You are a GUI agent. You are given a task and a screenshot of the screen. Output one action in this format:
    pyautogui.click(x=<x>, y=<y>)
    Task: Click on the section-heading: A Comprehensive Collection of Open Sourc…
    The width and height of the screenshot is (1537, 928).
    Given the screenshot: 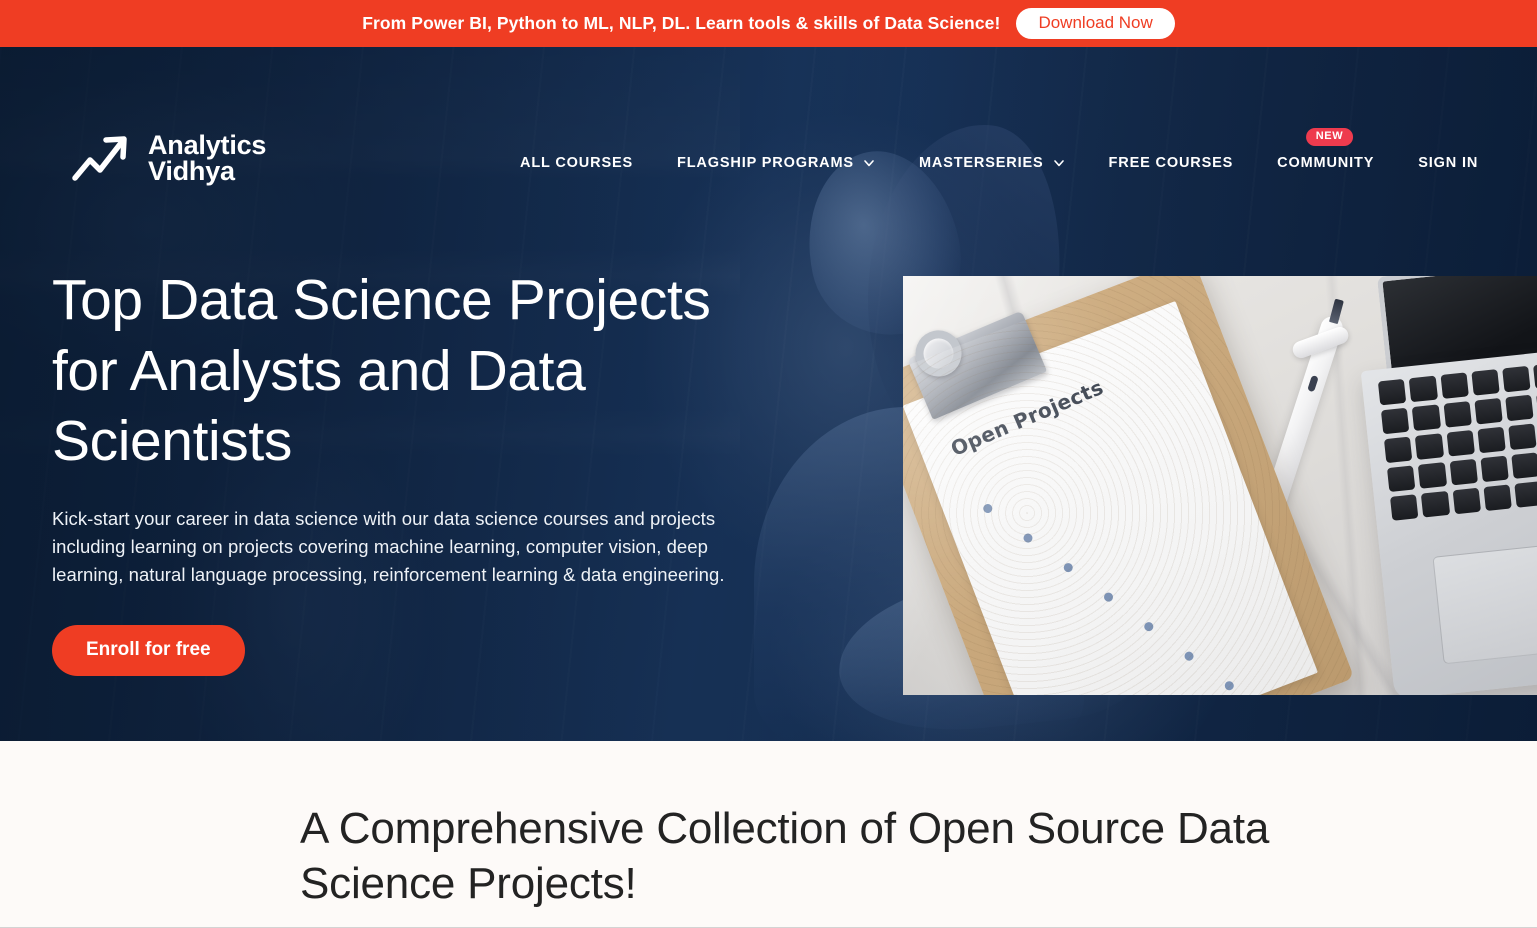 What is the action you would take?
    pyautogui.click(x=785, y=856)
    